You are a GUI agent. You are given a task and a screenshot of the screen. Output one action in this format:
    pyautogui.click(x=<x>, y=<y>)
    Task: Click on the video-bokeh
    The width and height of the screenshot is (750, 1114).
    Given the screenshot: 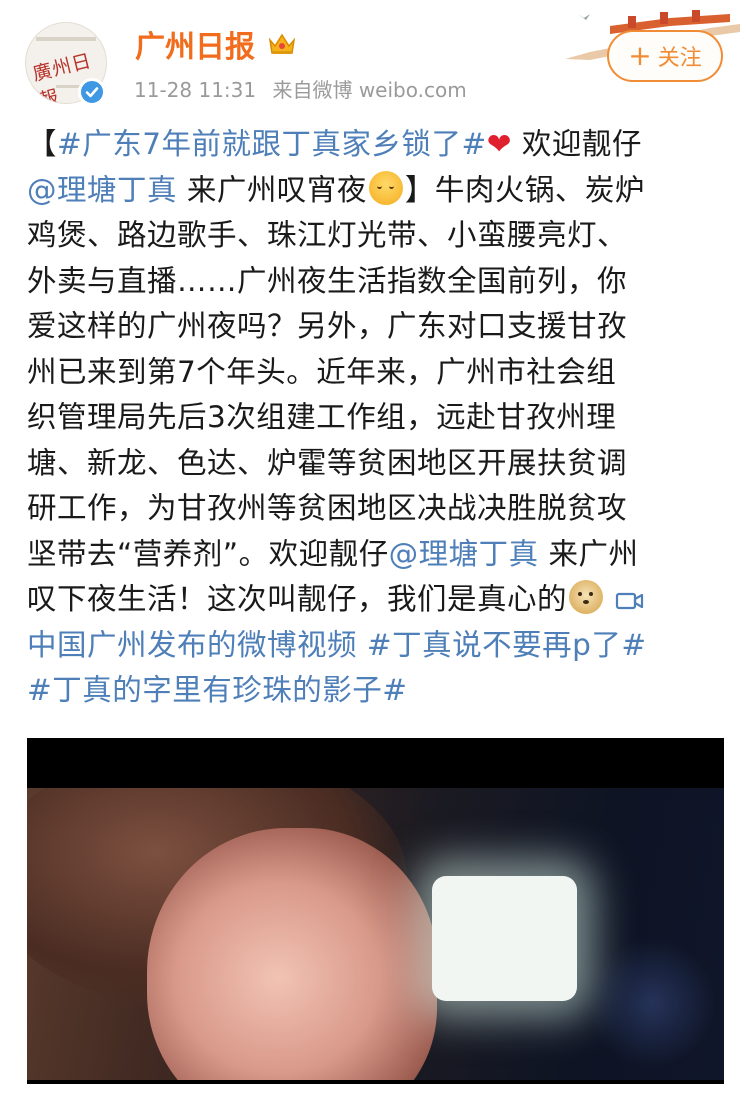 What is the action you would take?
    pyautogui.click(x=652, y=1003)
    